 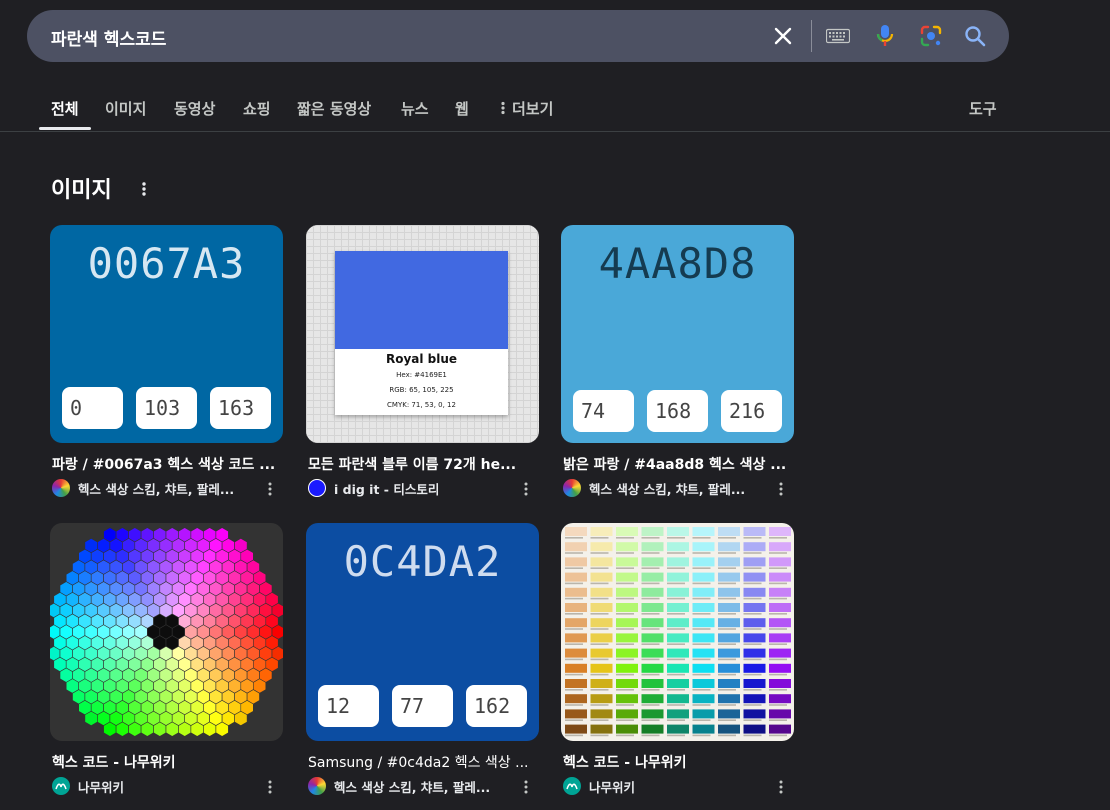 I want to click on keyboard-icon, so click(x=838, y=36).